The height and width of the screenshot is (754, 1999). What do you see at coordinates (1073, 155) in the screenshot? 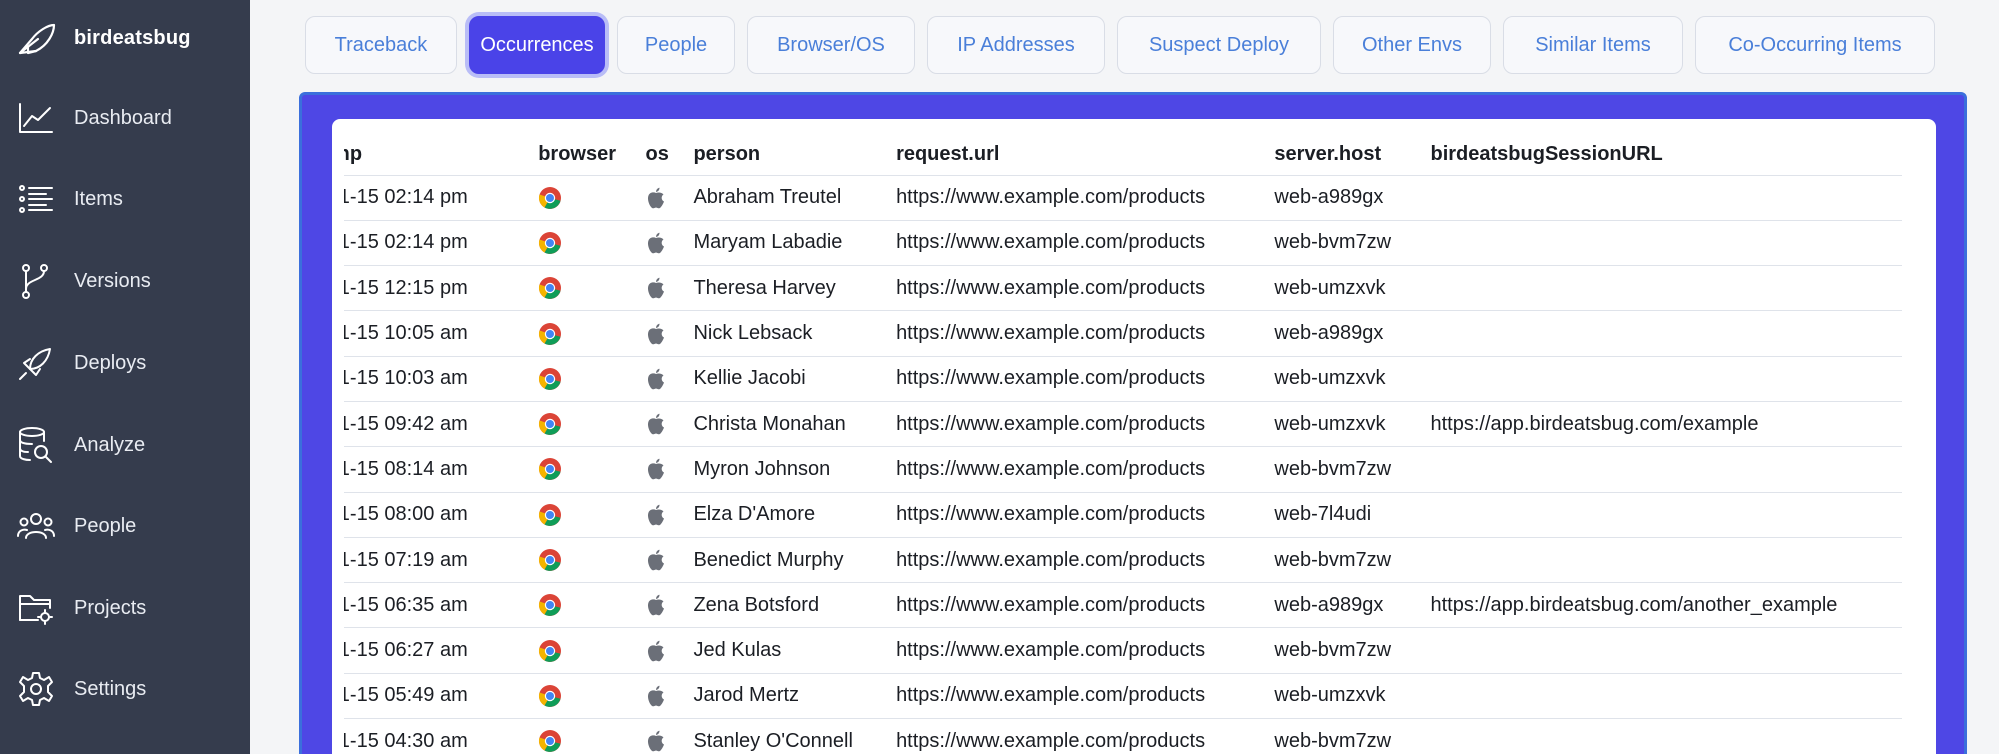
I see `column-header-request-url: request.url` at bounding box center [1073, 155].